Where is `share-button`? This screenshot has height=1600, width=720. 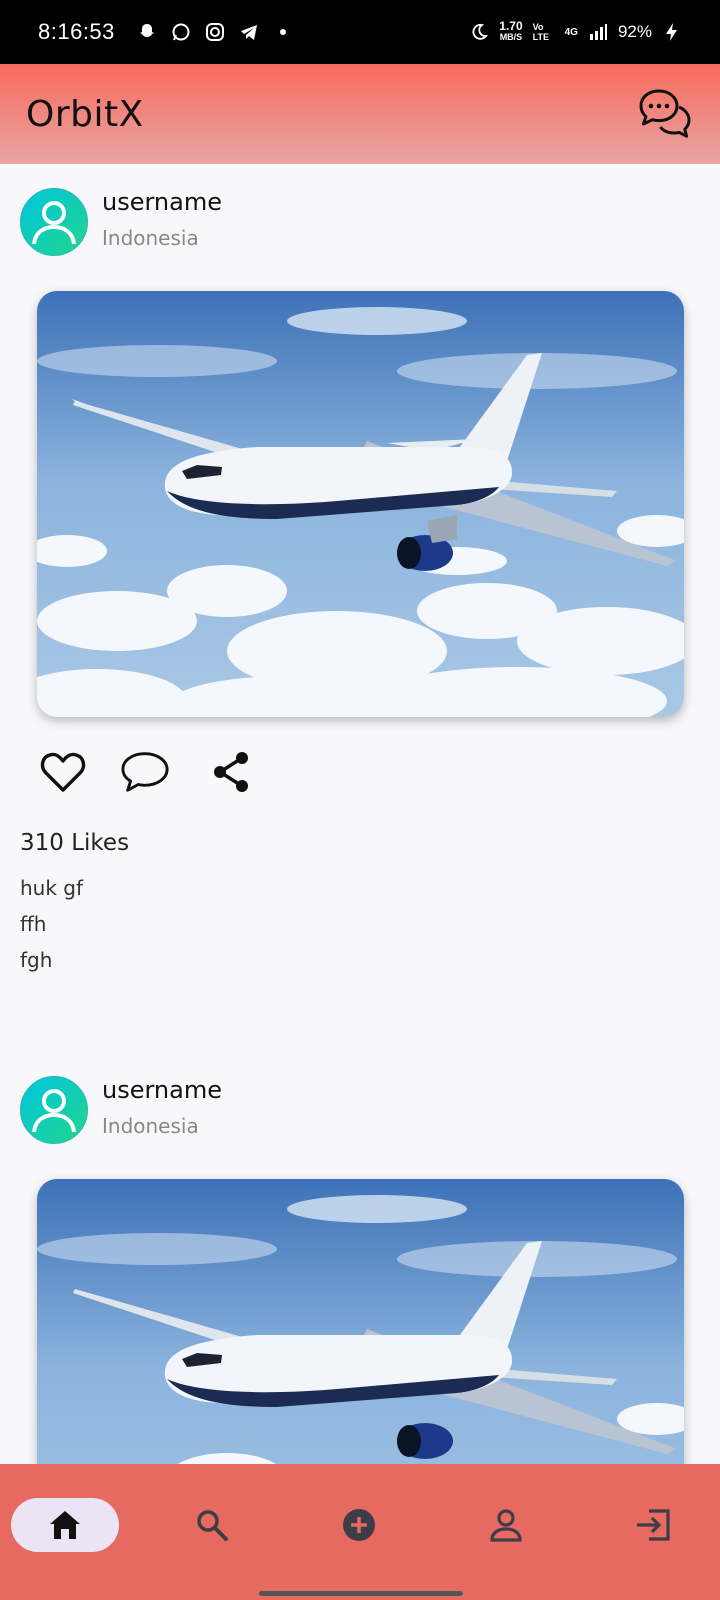 share-button is located at coordinates (231, 772).